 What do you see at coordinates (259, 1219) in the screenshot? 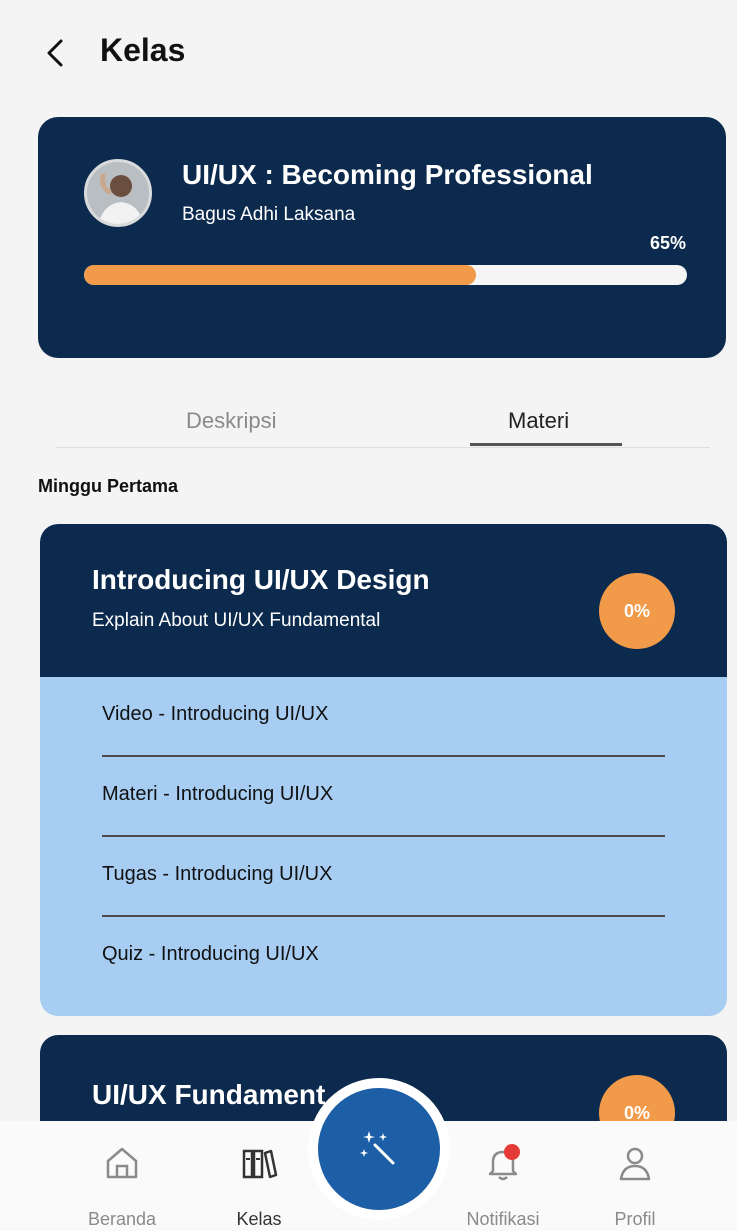
I see `nav-label: Kelas` at bounding box center [259, 1219].